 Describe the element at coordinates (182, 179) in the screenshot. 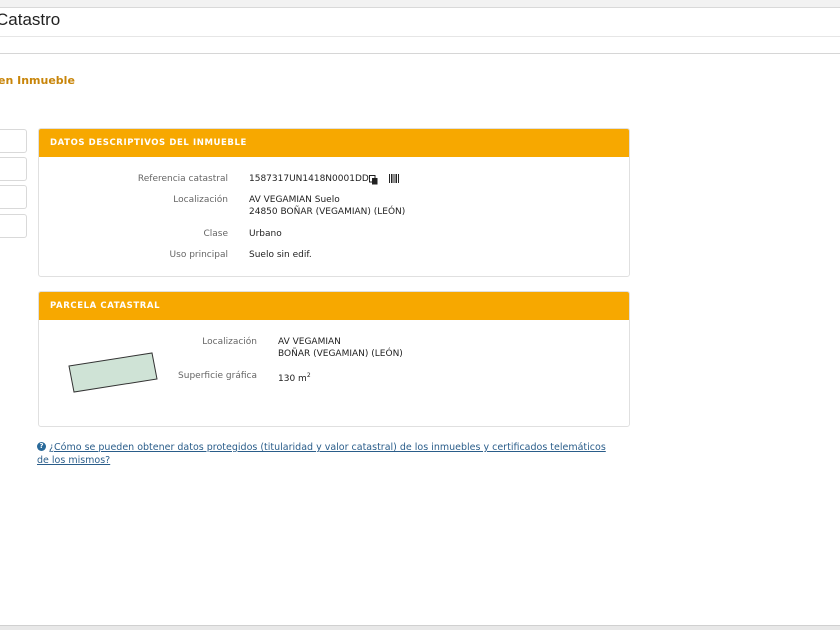

I see `referencia-label: Referencia catastral` at that location.